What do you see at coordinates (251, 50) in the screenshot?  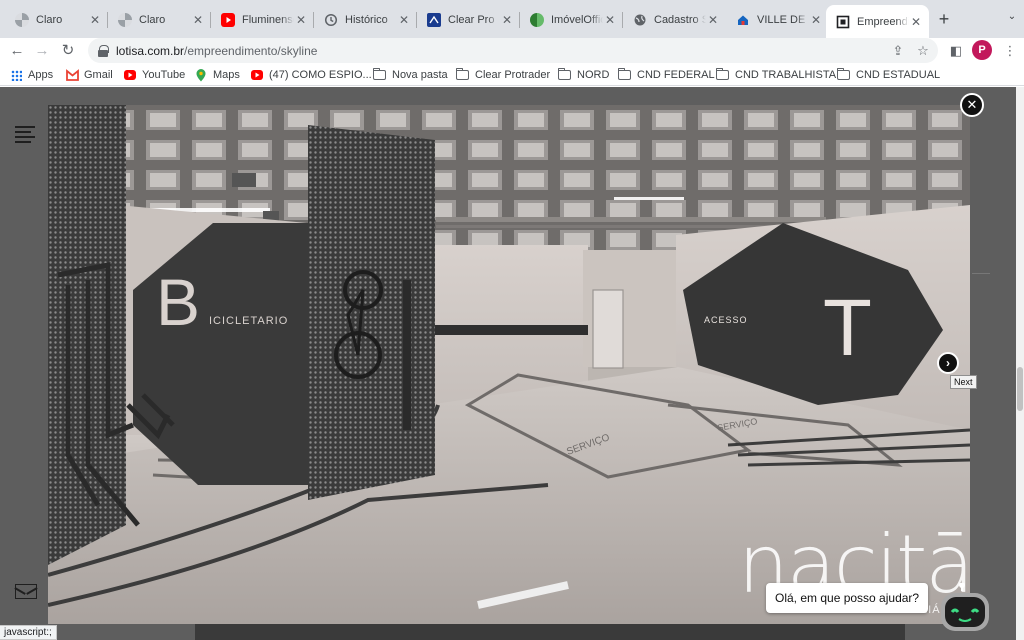 I see `url-path: /empreendimento/skyline` at bounding box center [251, 50].